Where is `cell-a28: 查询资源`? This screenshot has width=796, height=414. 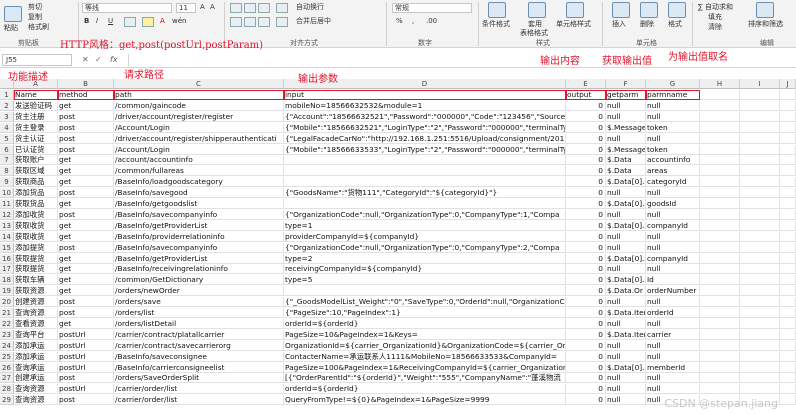
cell-a28: 查询资源 is located at coordinates (36, 389).